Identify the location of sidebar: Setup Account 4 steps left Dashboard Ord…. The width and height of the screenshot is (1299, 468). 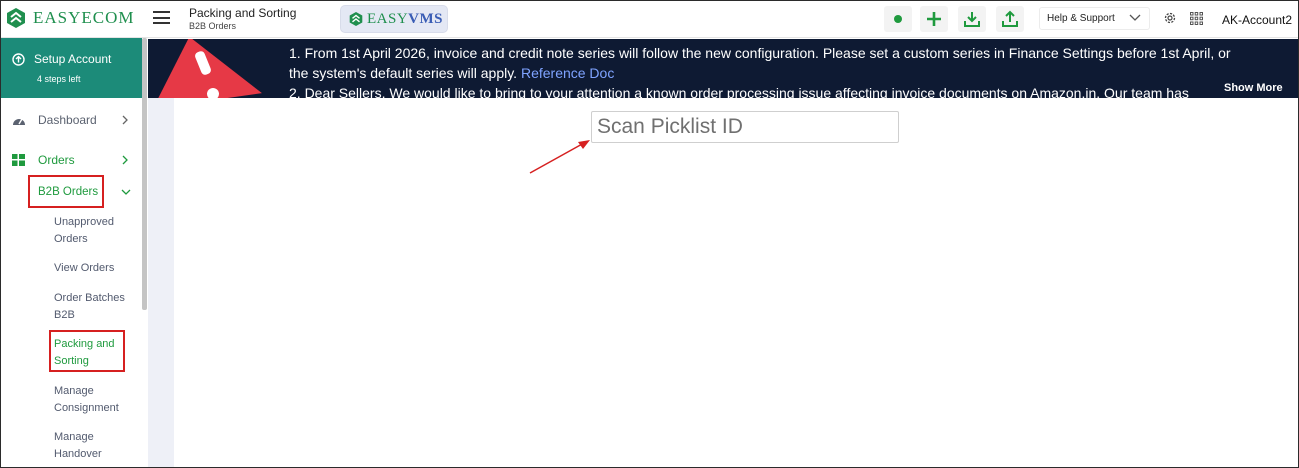
(74, 252).